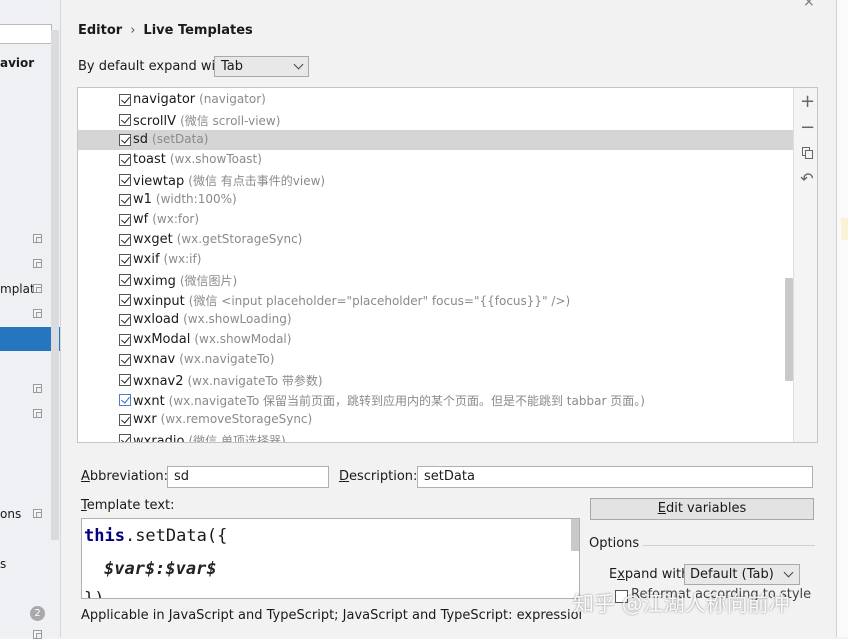 Image resolution: width=848 pixels, height=639 pixels. I want to click on default-expand-value: Tab, so click(232, 66).